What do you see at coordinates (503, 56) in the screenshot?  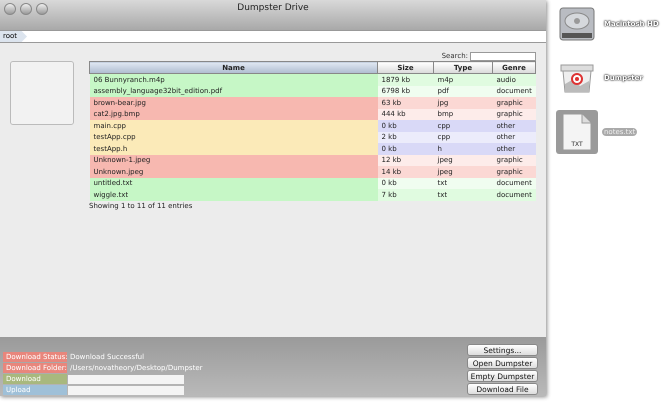 I see `search-field` at bounding box center [503, 56].